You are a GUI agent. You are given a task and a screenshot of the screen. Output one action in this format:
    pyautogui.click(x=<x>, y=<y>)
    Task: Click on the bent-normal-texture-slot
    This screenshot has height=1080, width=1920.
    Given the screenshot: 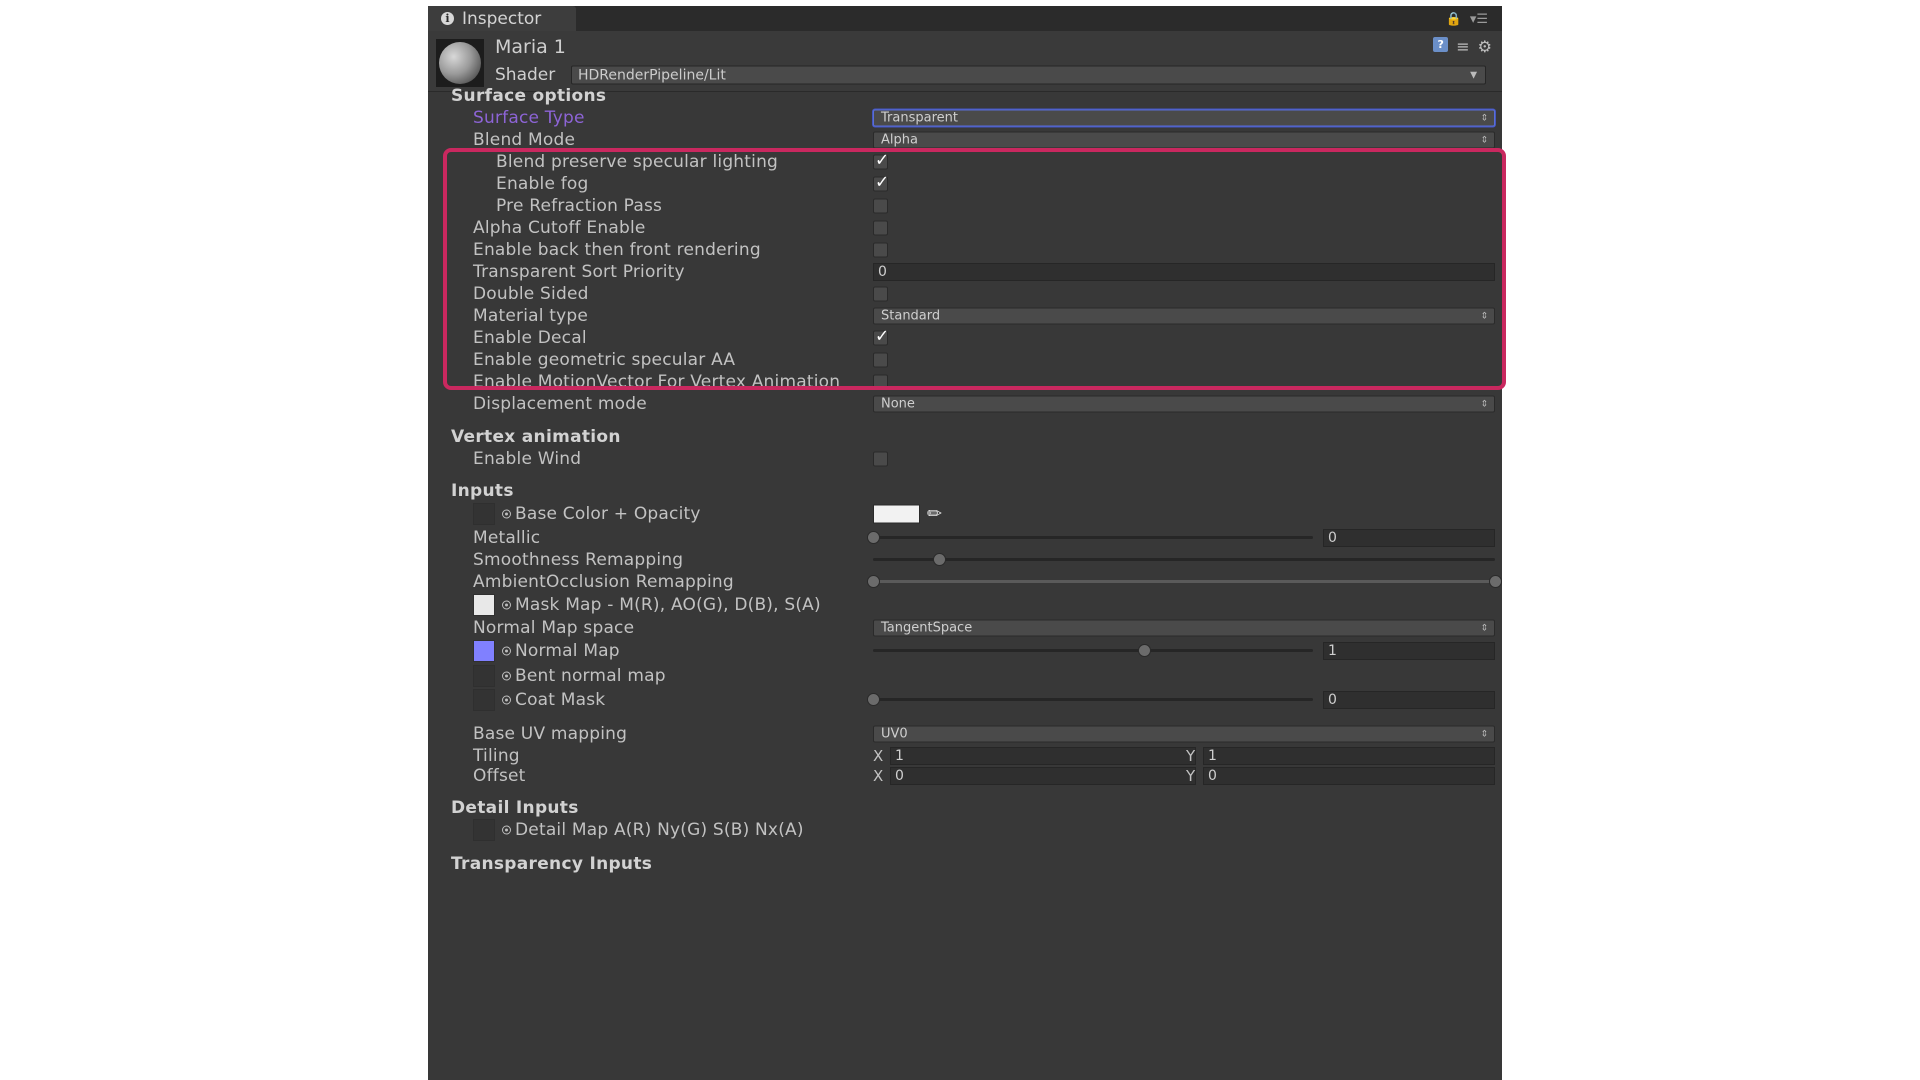 What is the action you would take?
    pyautogui.click(x=484, y=676)
    